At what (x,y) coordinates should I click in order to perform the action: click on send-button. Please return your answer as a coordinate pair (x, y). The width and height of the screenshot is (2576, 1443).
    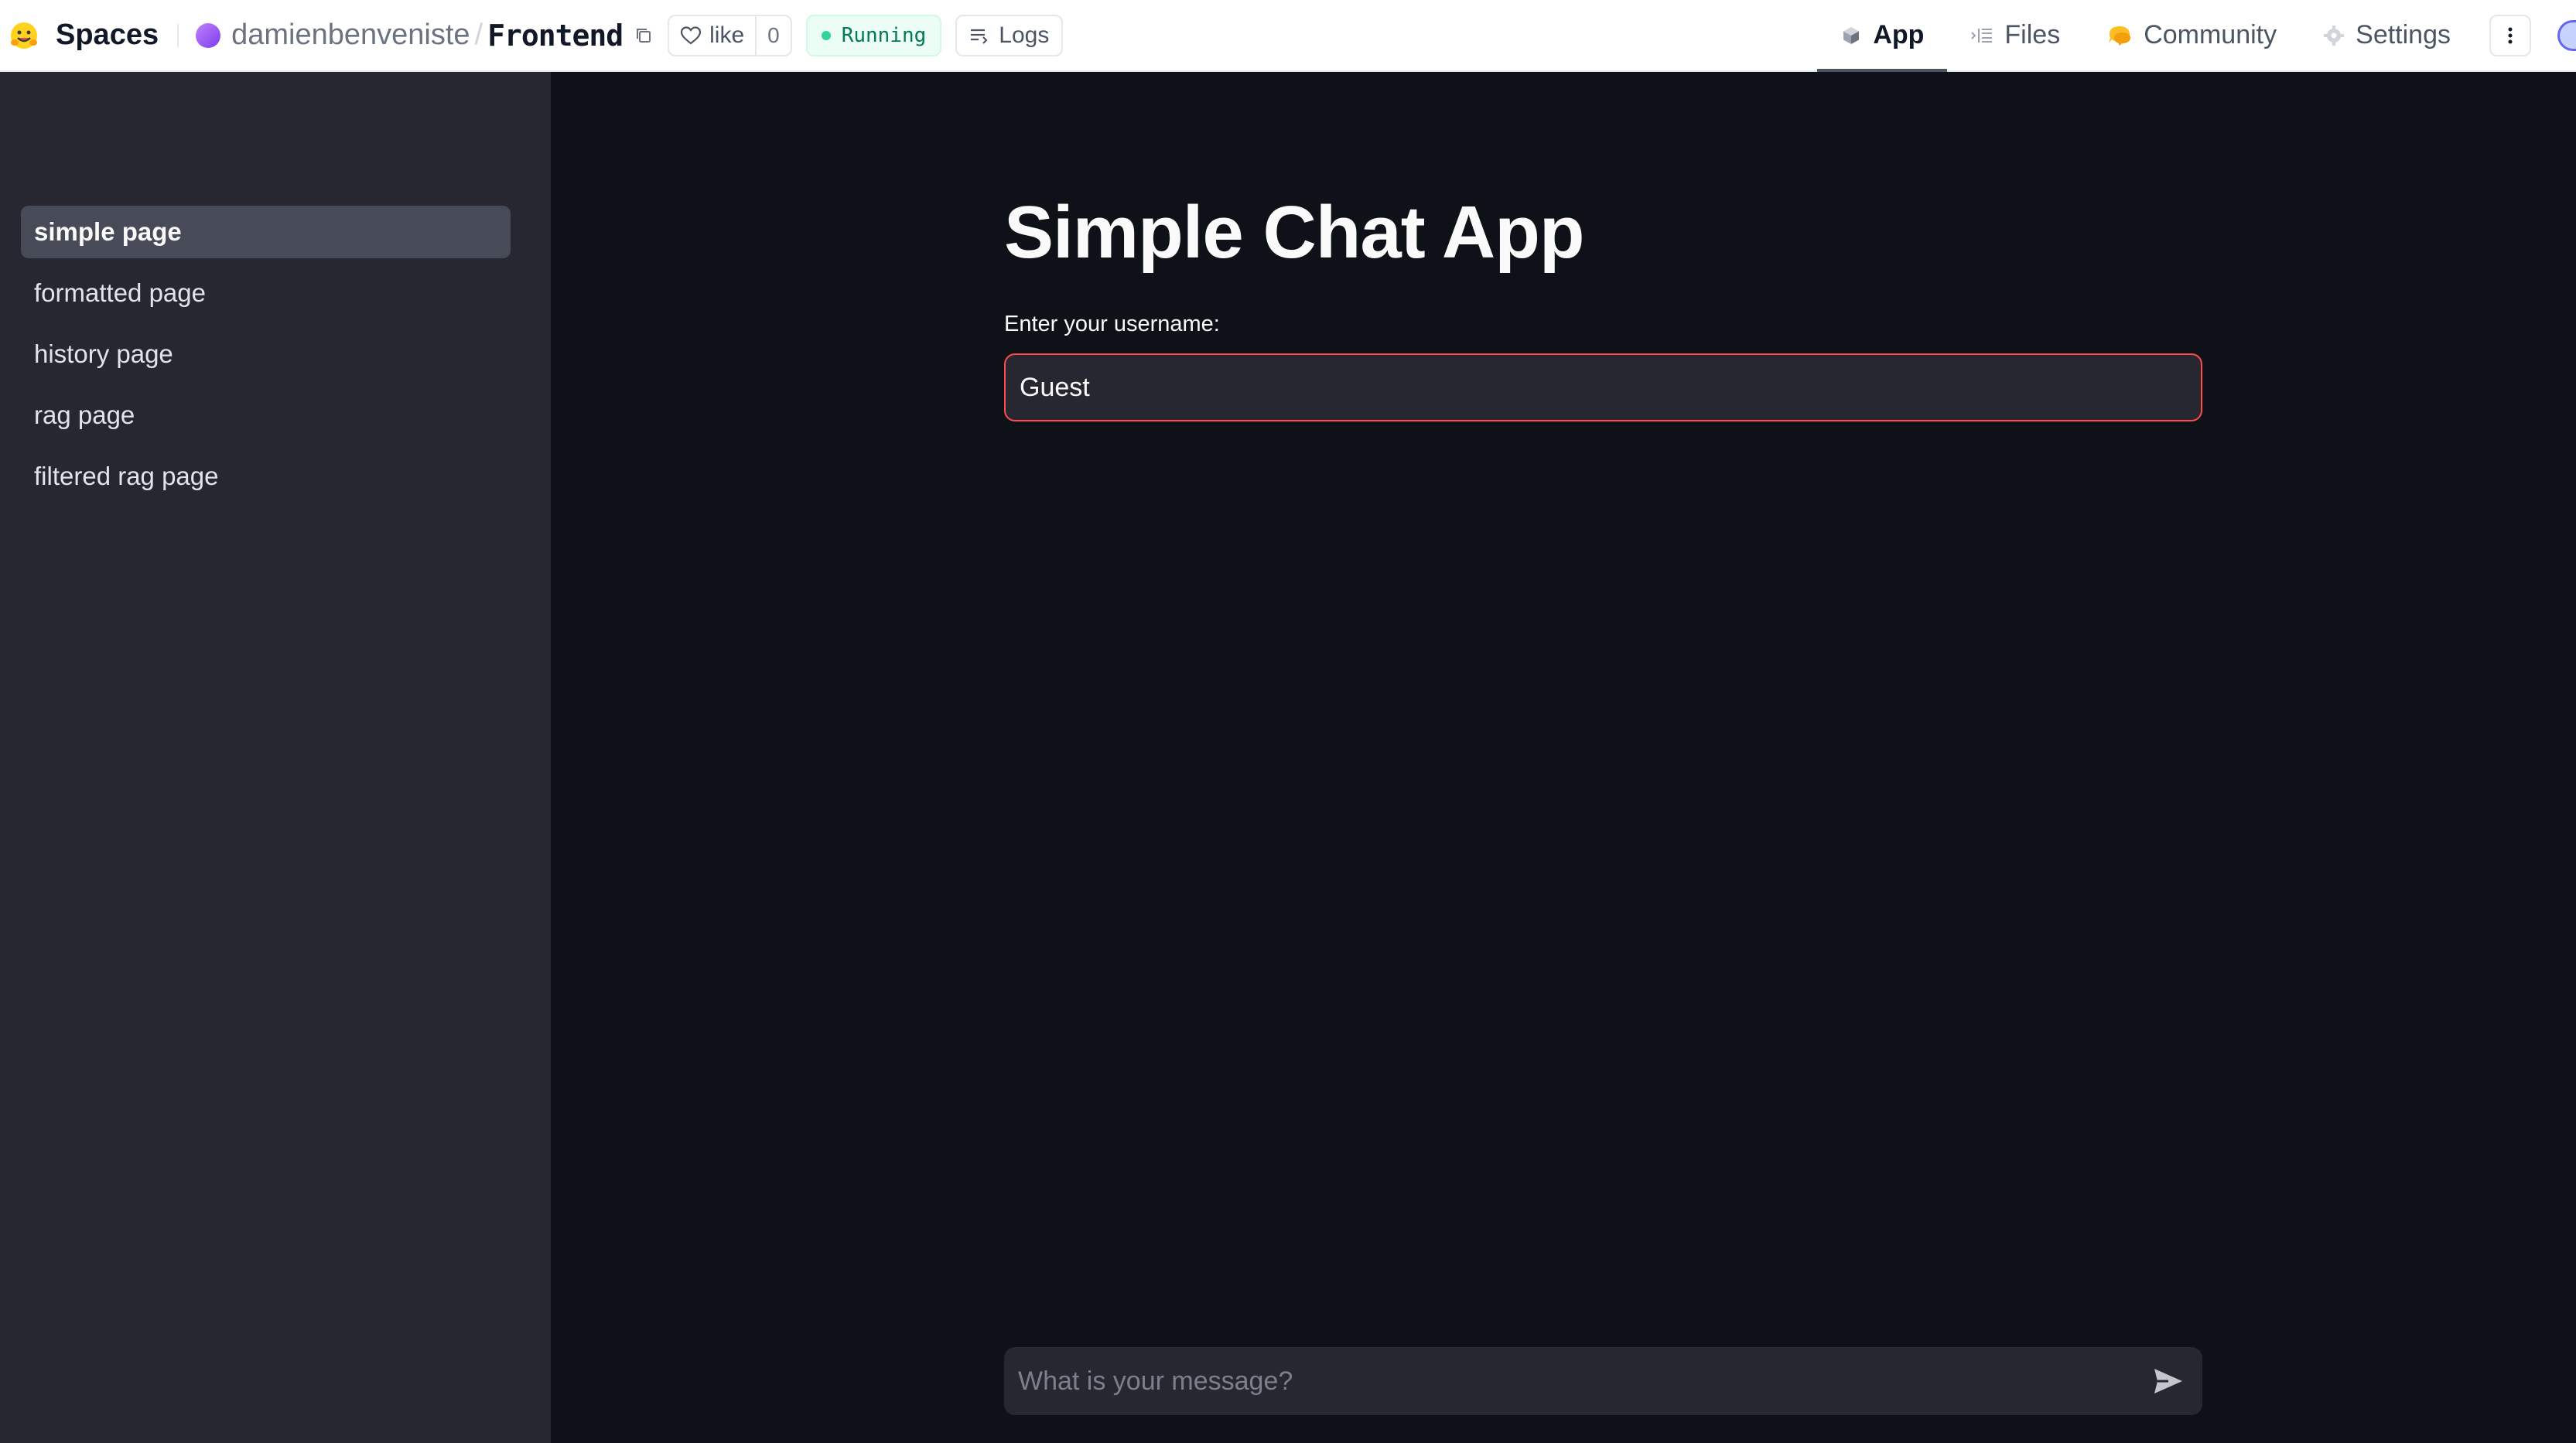
    Looking at the image, I should click on (2168, 1381).